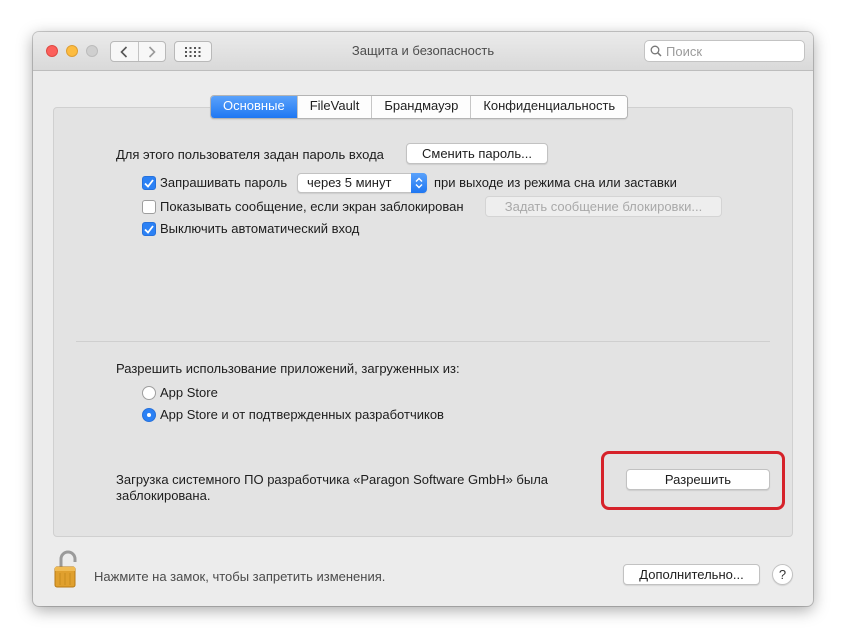  I want to click on password-delay-select: через 5 минут, so click(362, 183).